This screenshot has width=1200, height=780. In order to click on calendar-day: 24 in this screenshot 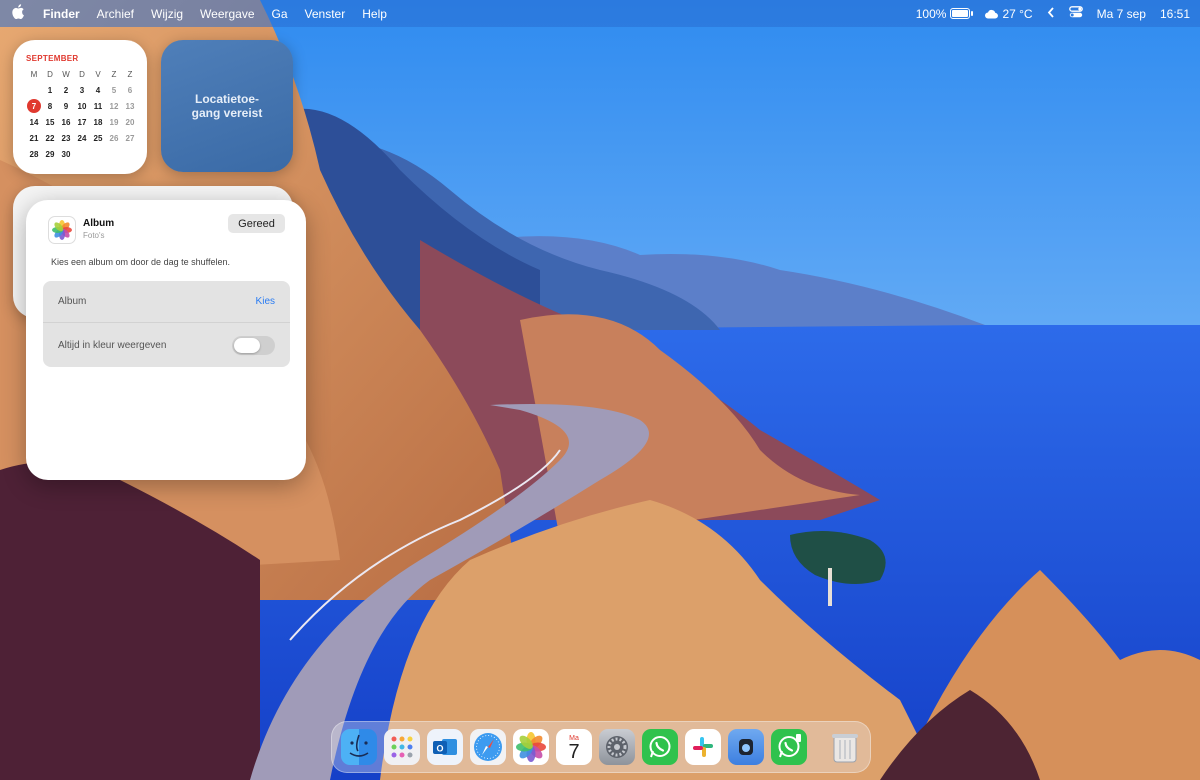, I will do `click(82, 138)`.